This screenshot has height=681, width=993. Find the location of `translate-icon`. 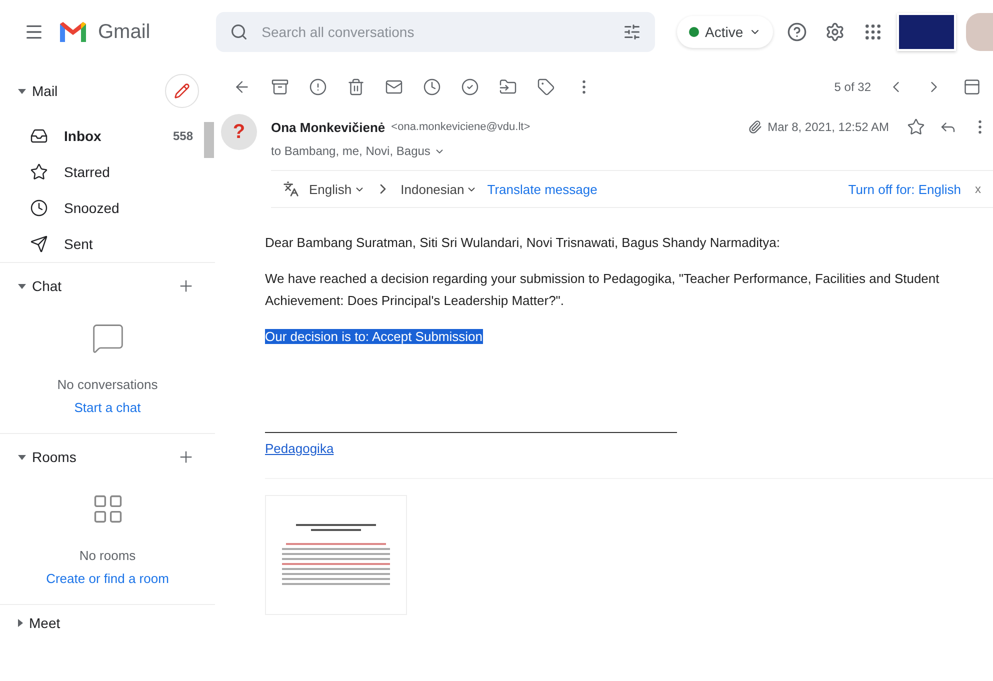

translate-icon is located at coordinates (291, 189).